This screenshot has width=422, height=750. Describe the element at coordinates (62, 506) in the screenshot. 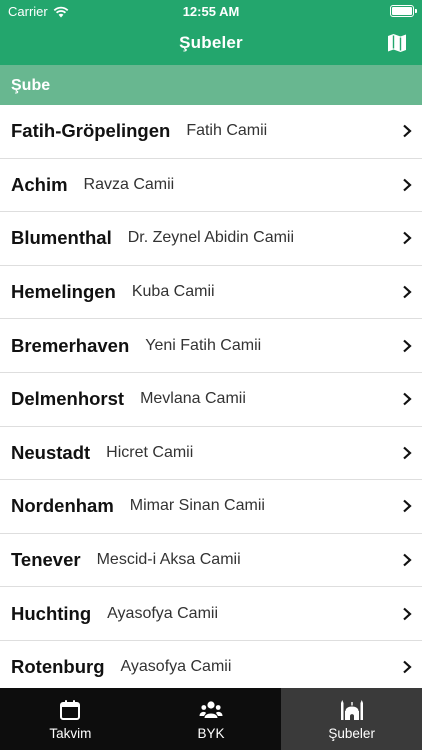

I see `branch-name: Nordenham` at that location.